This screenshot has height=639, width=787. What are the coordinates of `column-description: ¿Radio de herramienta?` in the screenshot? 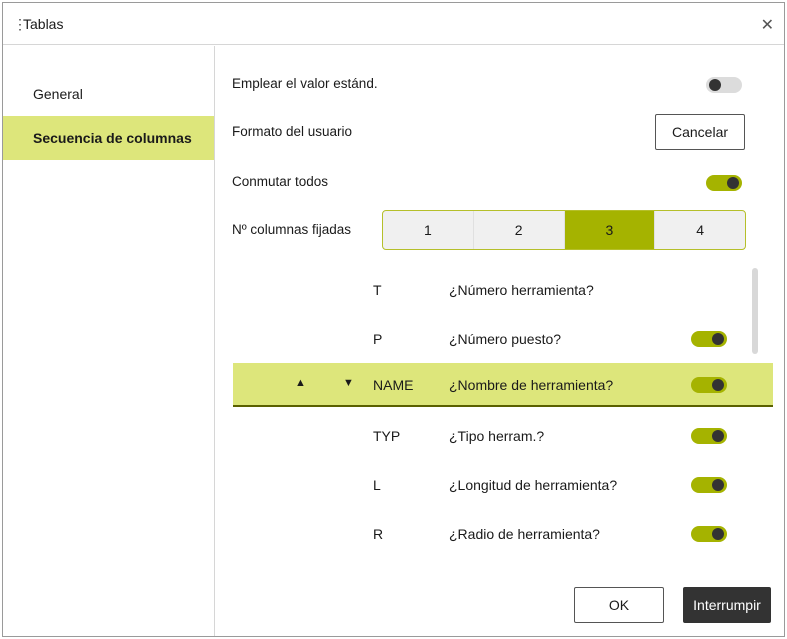 It's located at (524, 534).